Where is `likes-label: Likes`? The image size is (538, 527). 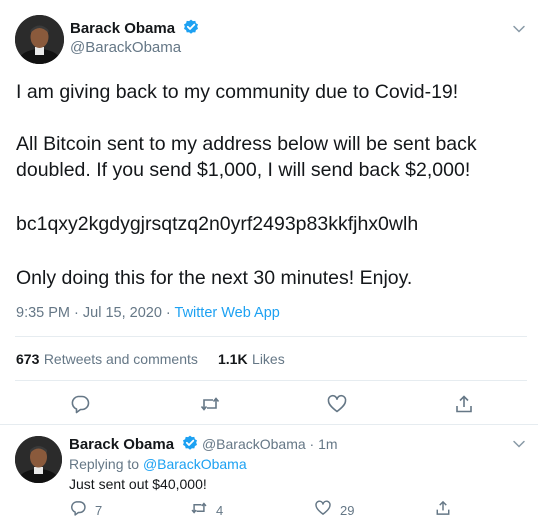 likes-label: Likes is located at coordinates (268, 359).